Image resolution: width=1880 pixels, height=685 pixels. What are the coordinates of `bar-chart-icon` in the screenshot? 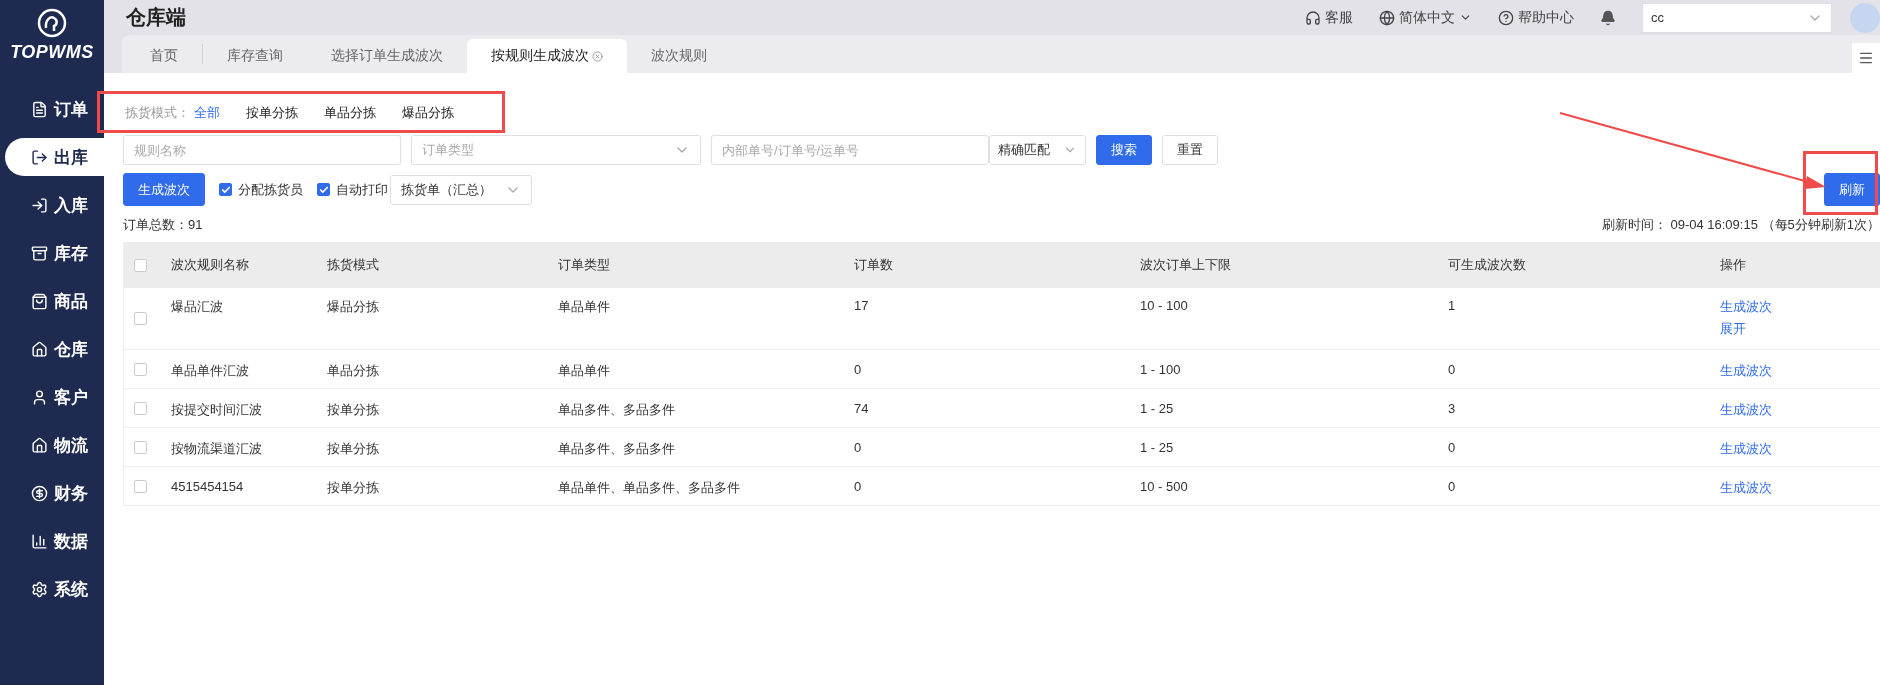 It's located at (39, 541).